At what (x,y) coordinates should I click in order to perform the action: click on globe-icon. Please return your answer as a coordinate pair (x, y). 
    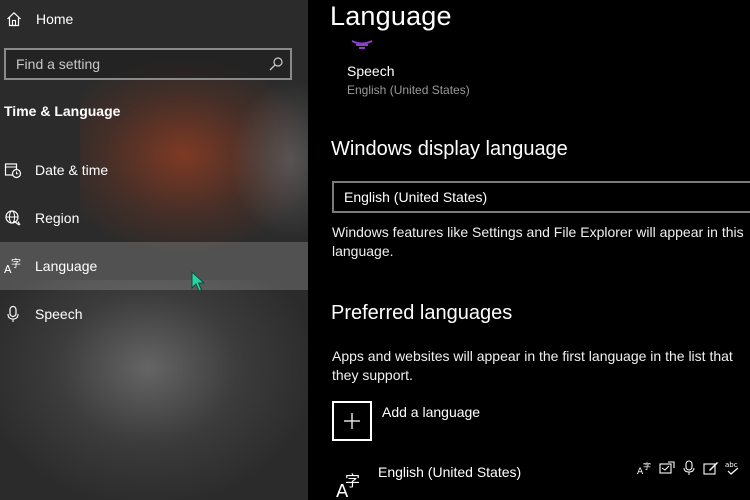
    Looking at the image, I should click on (13, 218).